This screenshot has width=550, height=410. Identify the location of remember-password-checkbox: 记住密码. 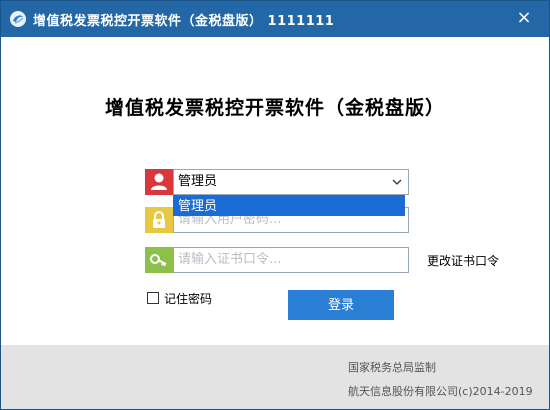
(179, 298).